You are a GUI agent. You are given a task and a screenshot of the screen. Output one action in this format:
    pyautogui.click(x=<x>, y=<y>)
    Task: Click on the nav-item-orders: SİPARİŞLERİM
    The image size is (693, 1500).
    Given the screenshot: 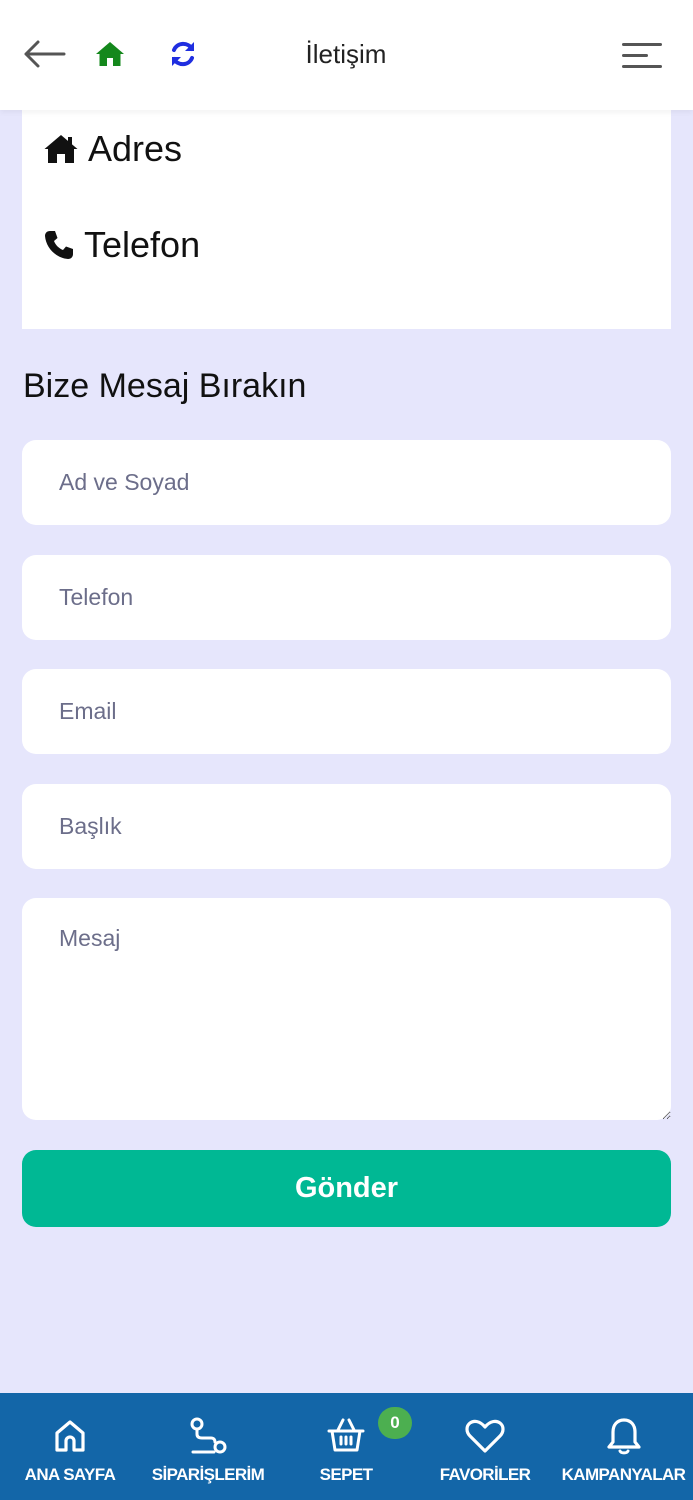 What is the action you would take?
    pyautogui.click(x=208, y=1446)
    